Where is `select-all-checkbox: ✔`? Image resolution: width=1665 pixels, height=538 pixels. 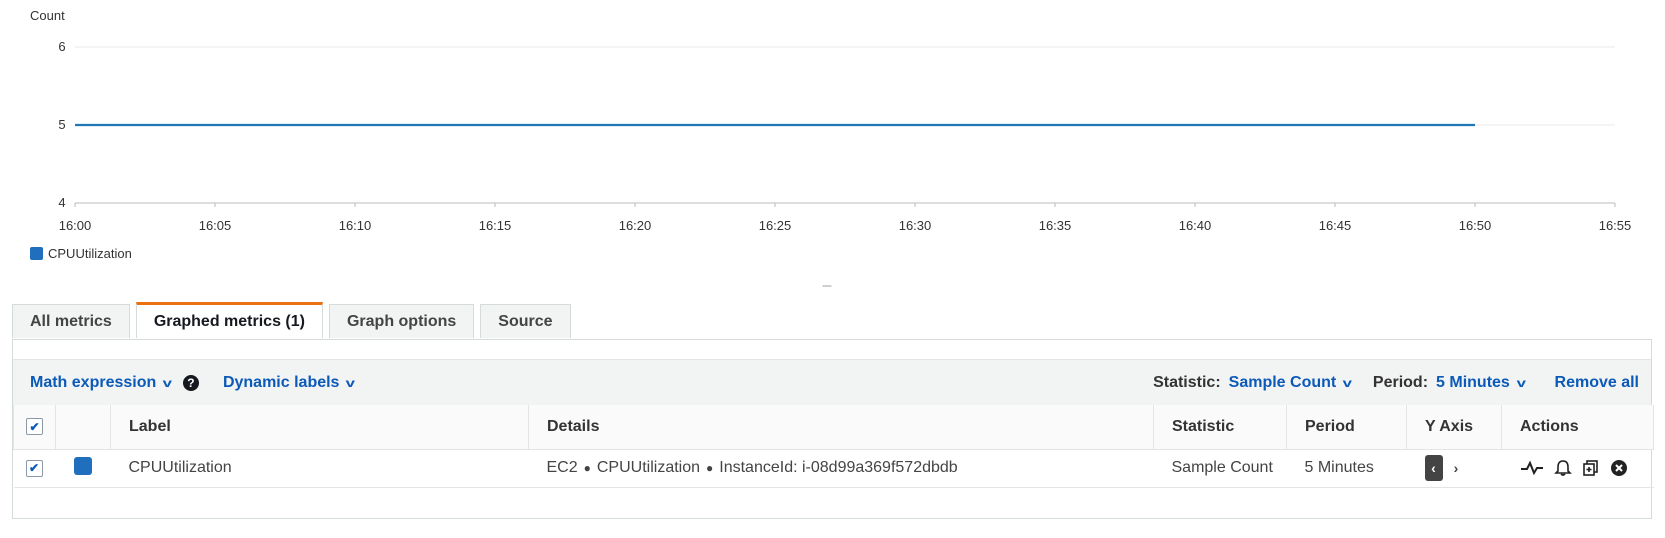 select-all-checkbox: ✔ is located at coordinates (34, 427).